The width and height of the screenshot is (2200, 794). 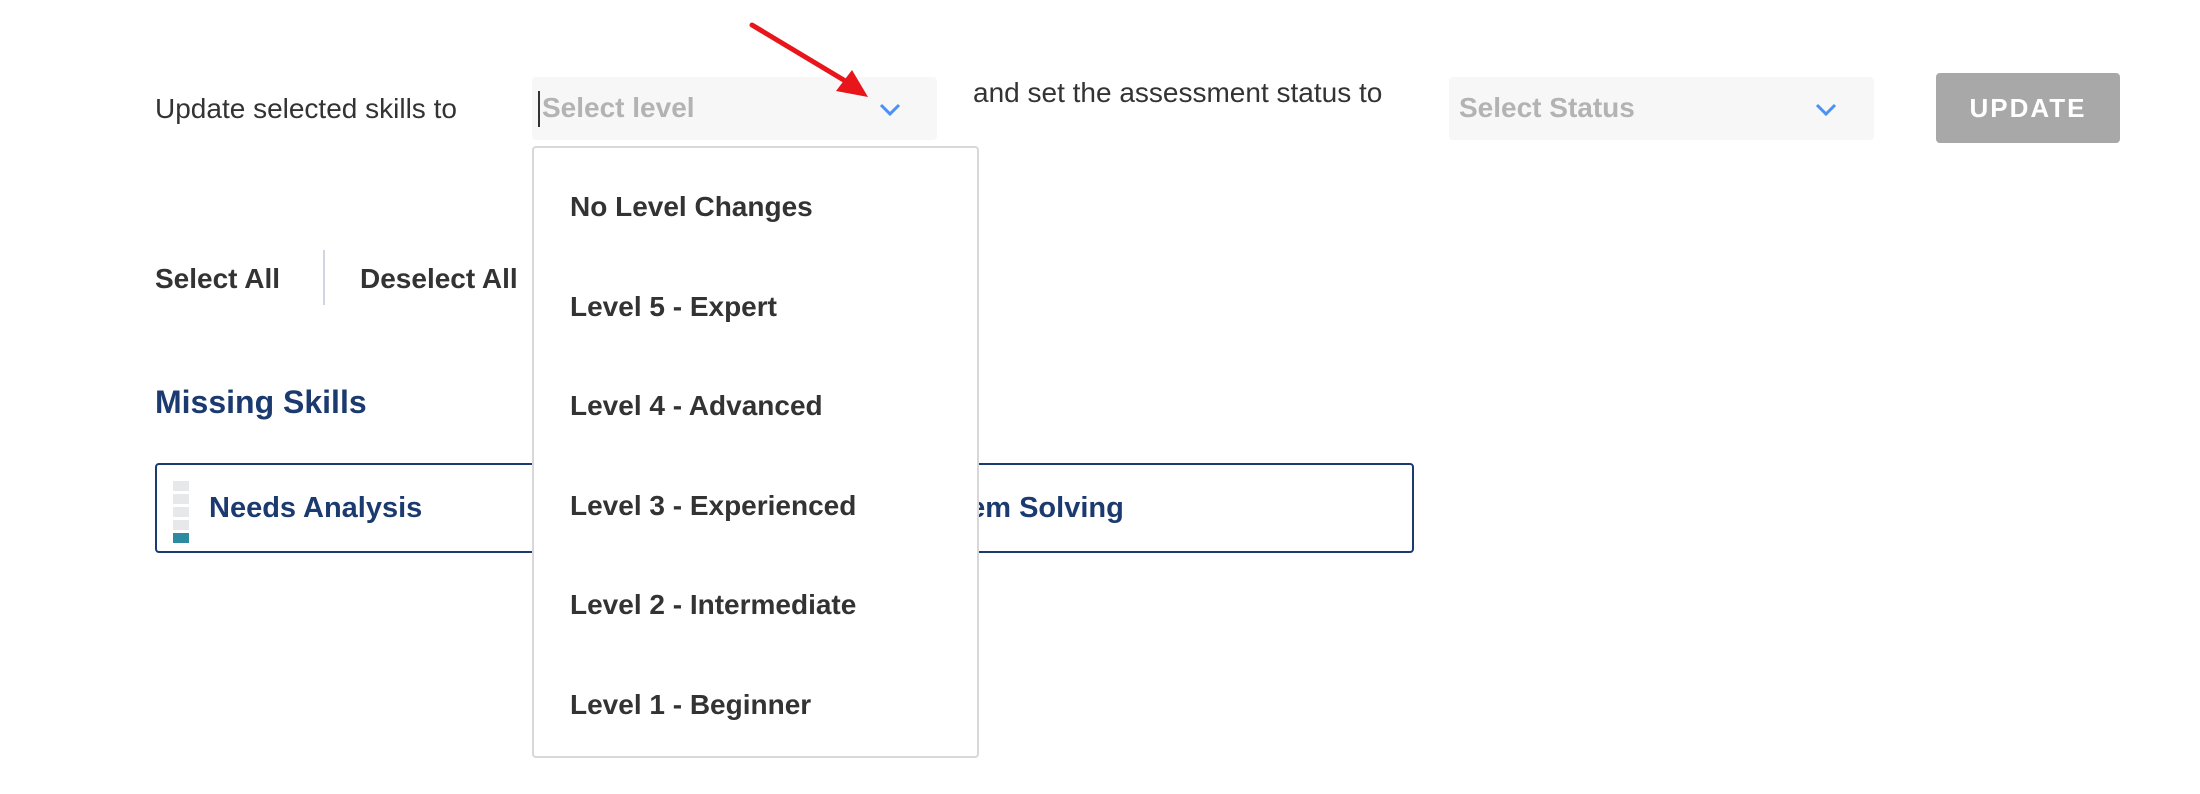 I want to click on option-level-1: Level 1 - Beginner, so click(x=690, y=705).